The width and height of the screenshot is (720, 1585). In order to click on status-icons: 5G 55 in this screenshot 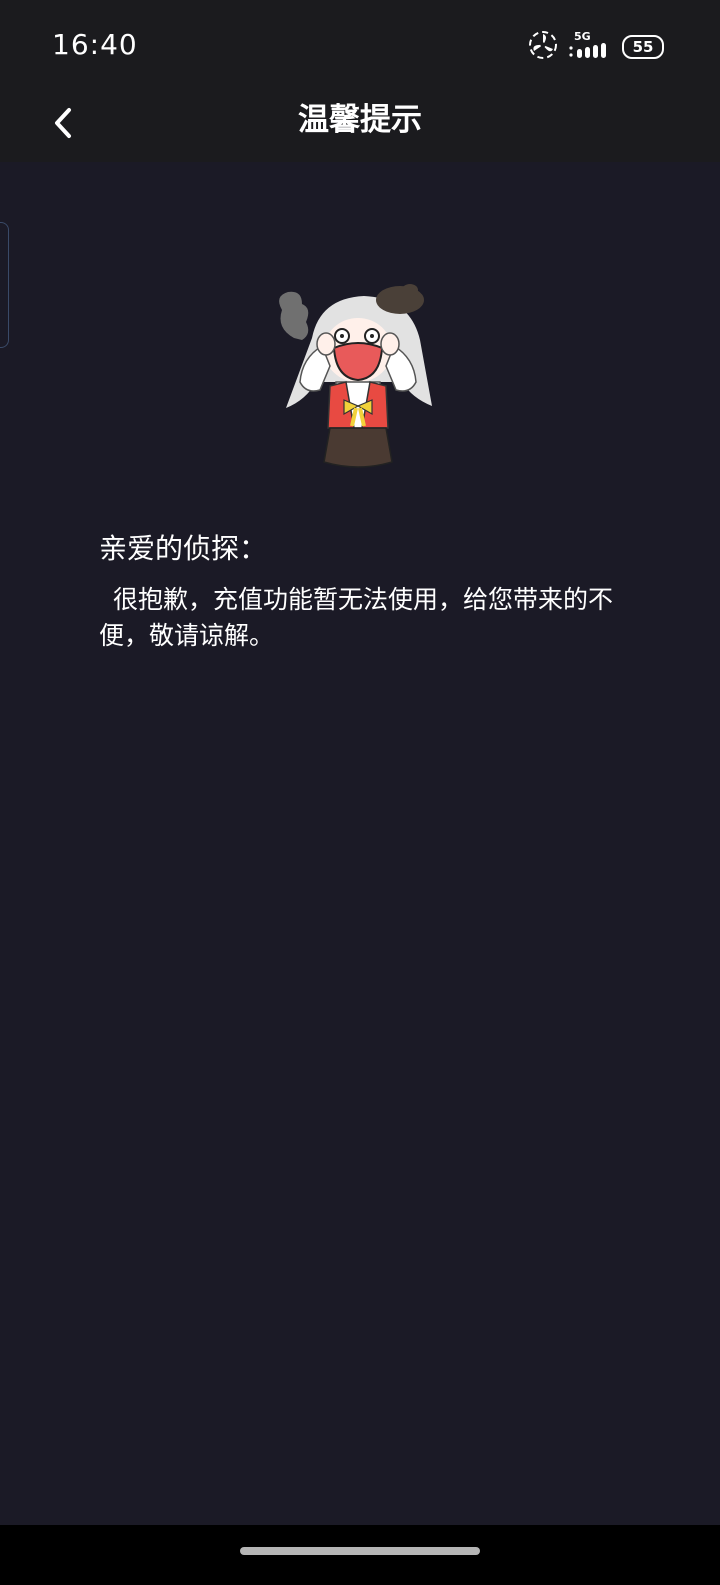, I will do `click(596, 47)`.